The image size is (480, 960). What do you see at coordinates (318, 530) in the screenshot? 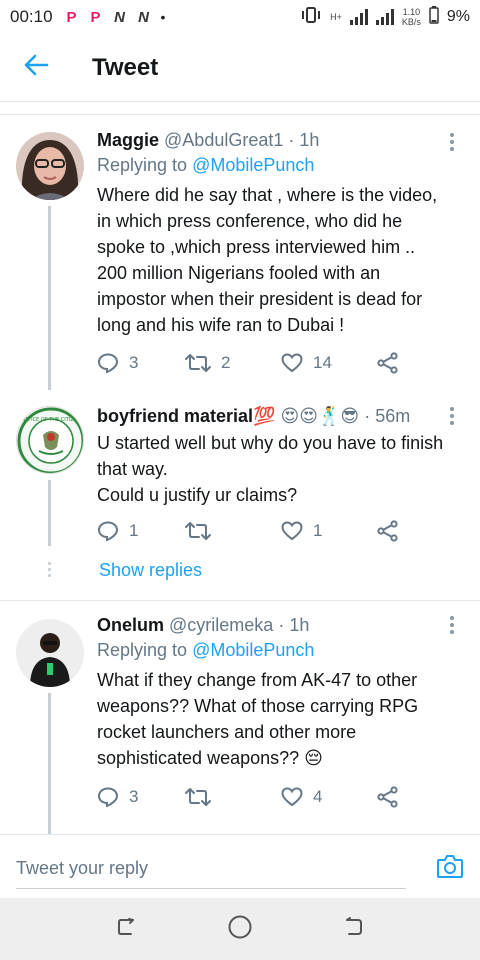
I see `like-count: 1` at bounding box center [318, 530].